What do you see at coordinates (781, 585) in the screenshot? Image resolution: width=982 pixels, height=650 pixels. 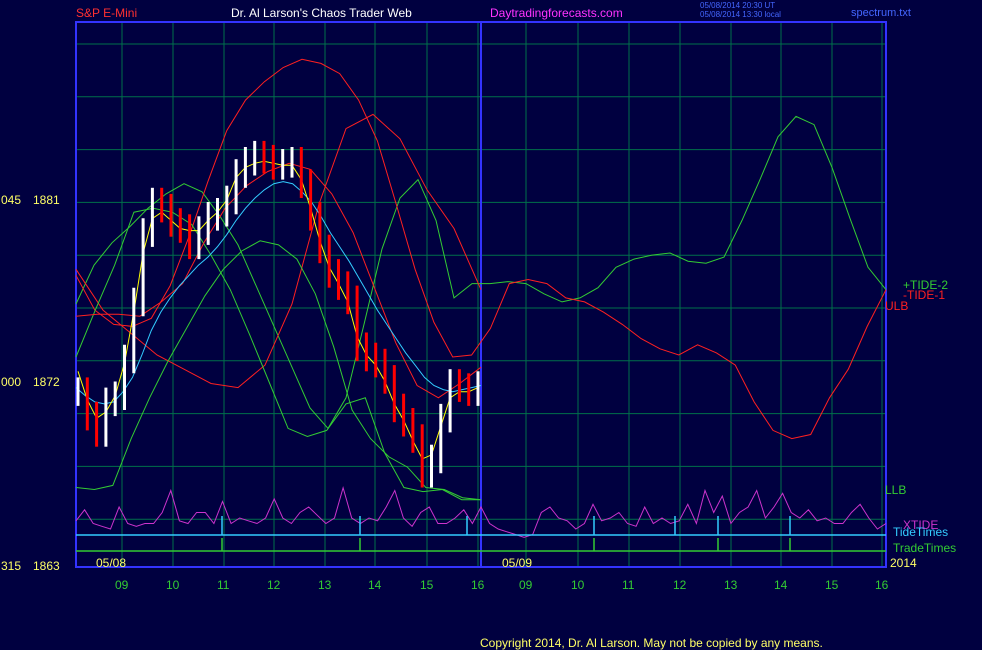 I see `x-tick-d2-14: 14` at bounding box center [781, 585].